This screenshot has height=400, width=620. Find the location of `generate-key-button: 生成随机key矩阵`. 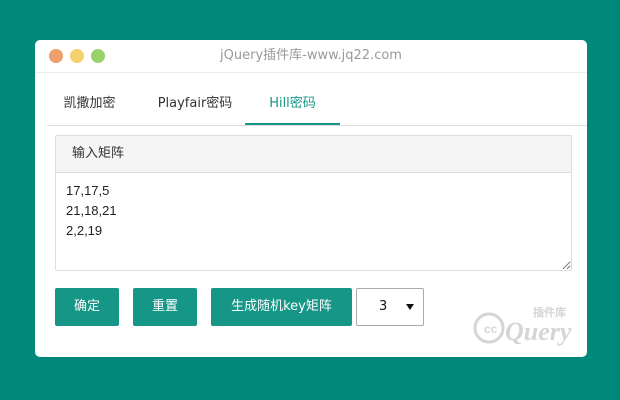

generate-key-button: 生成随机key矩阵 is located at coordinates (281, 307).